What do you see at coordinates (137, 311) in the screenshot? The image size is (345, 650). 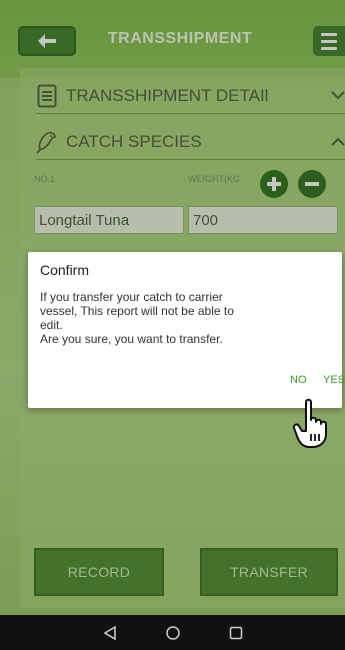 I see `dialog-message-line: vessel, This report will not be able to` at bounding box center [137, 311].